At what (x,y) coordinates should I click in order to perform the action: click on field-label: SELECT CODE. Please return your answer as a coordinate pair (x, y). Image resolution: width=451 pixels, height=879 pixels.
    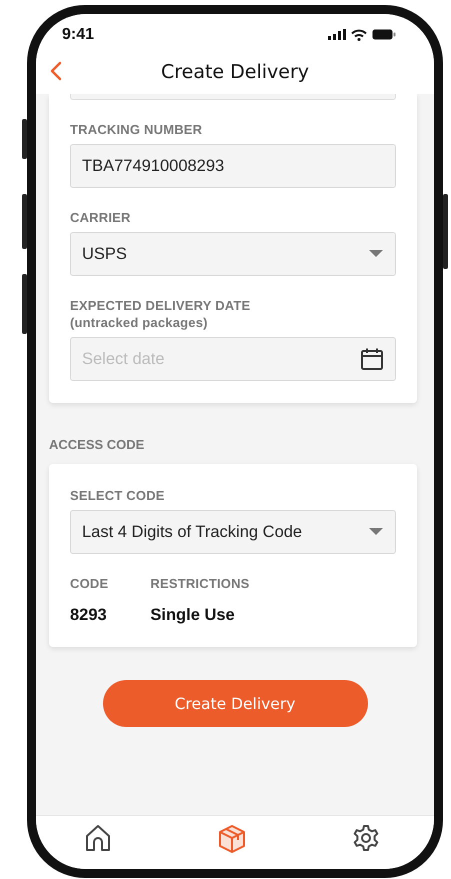
    Looking at the image, I should click on (118, 495).